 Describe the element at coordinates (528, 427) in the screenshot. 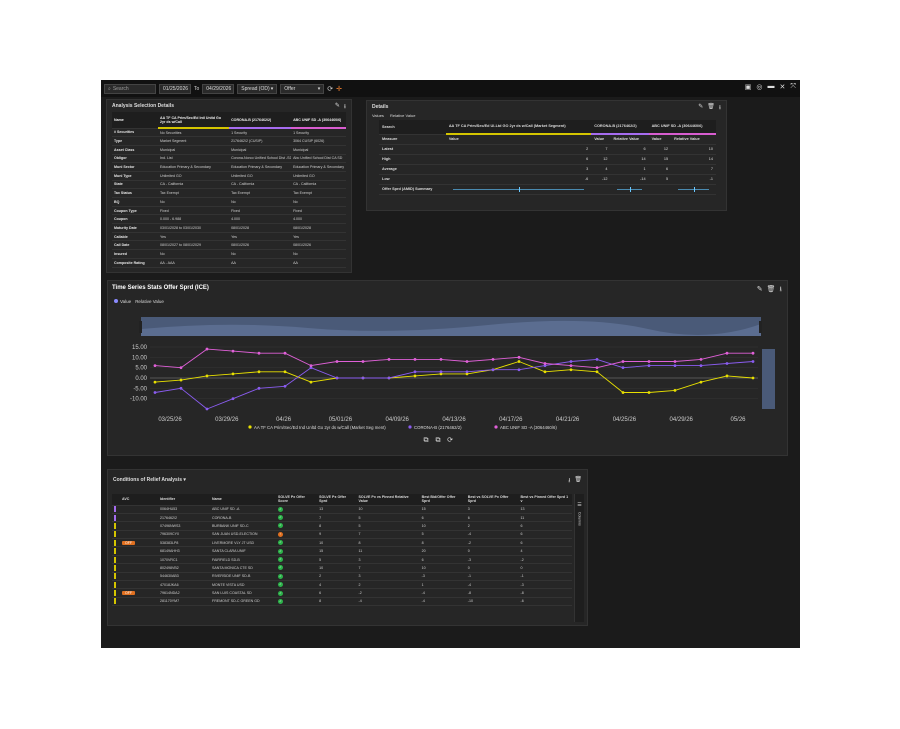

I see `legend-label: ABC UNIF SD -A (3064460/6)` at that location.